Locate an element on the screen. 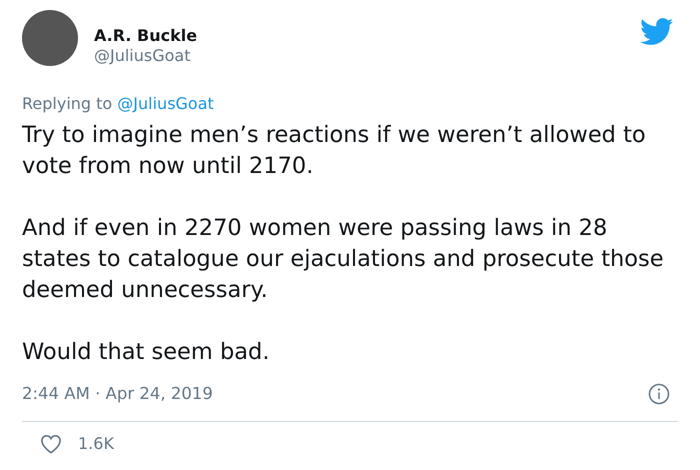 The height and width of the screenshot is (470, 700). bird-icon is located at coordinates (657, 32).